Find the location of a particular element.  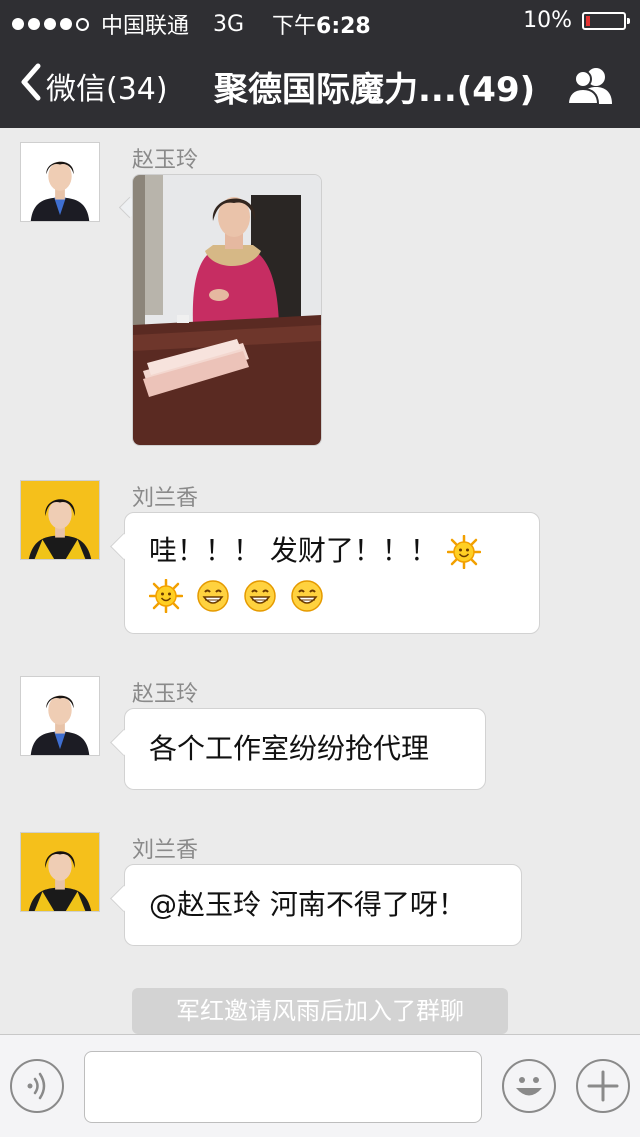

chat-input-bar is located at coordinates (320, 1085).